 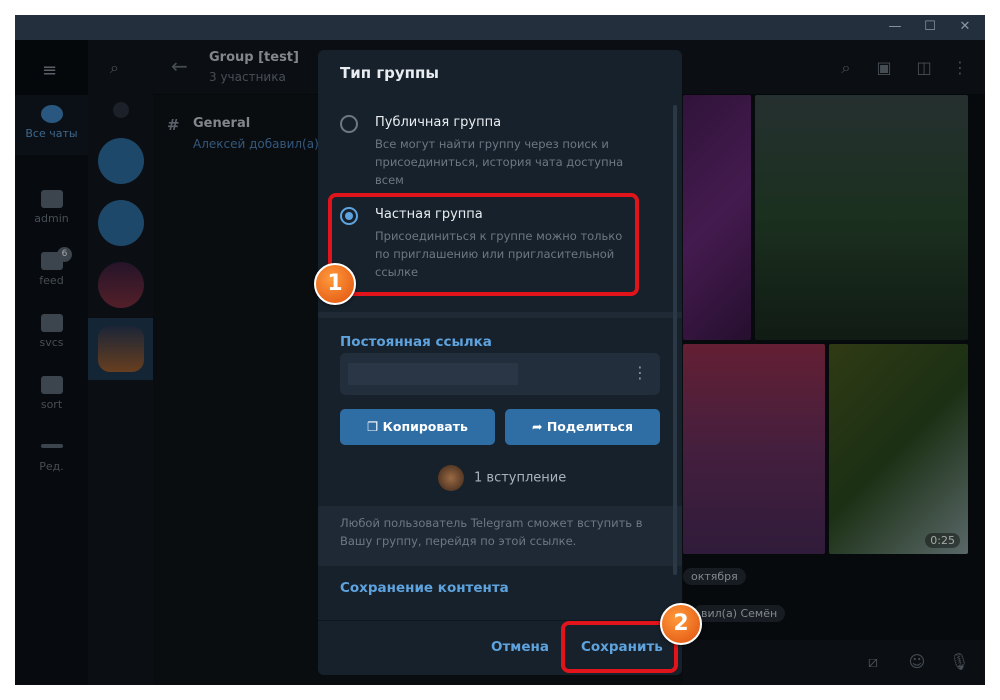 What do you see at coordinates (930, 27) in the screenshot?
I see `maximize-icon: ☐` at bounding box center [930, 27].